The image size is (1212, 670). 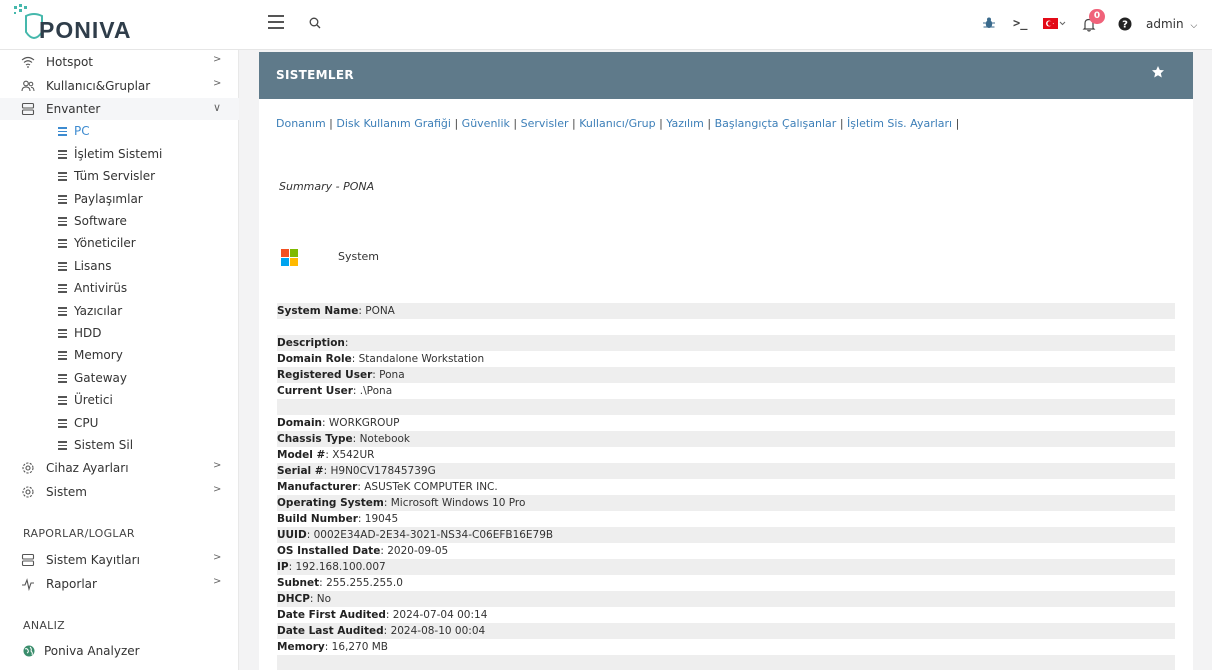 What do you see at coordinates (293, 599) in the screenshot?
I see `info-key: DHCP` at bounding box center [293, 599].